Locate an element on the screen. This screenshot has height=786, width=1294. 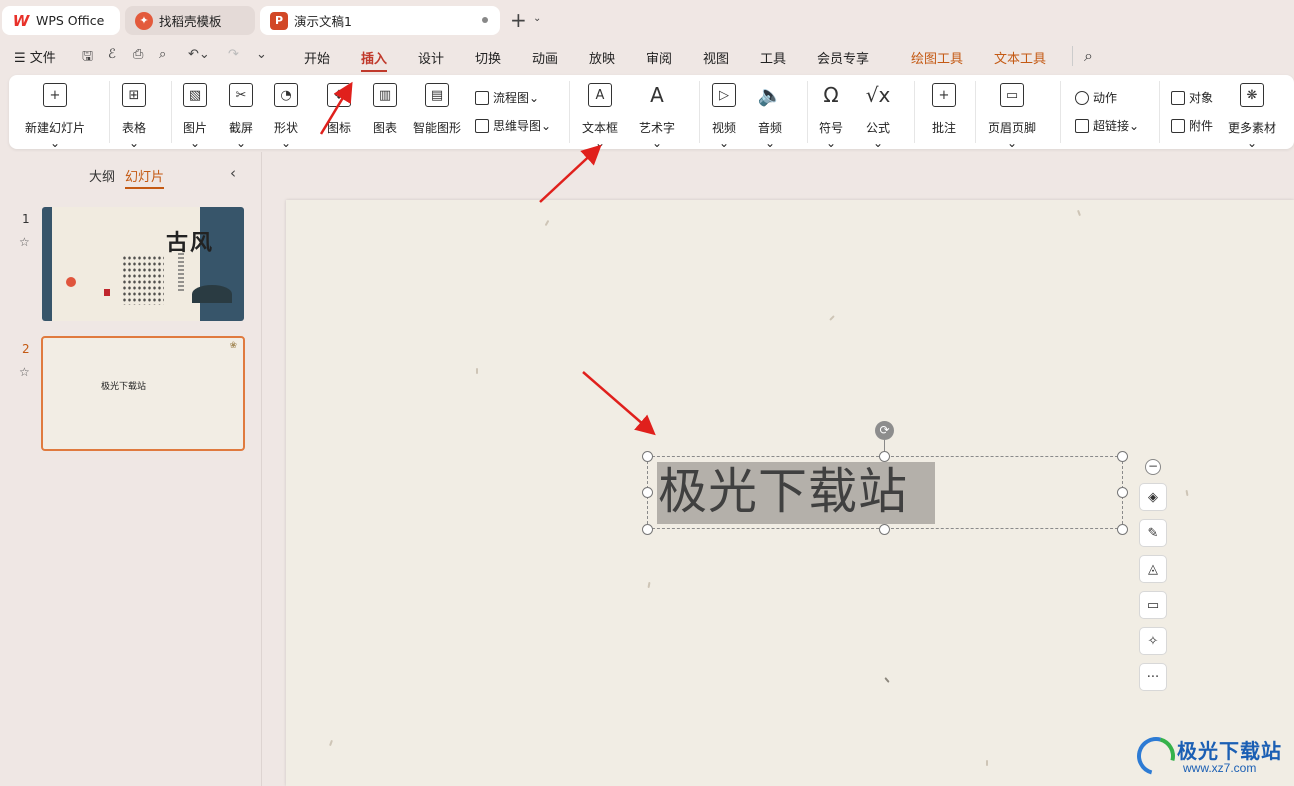
layers-icon: ◈ is located at coordinates (1153, 497).